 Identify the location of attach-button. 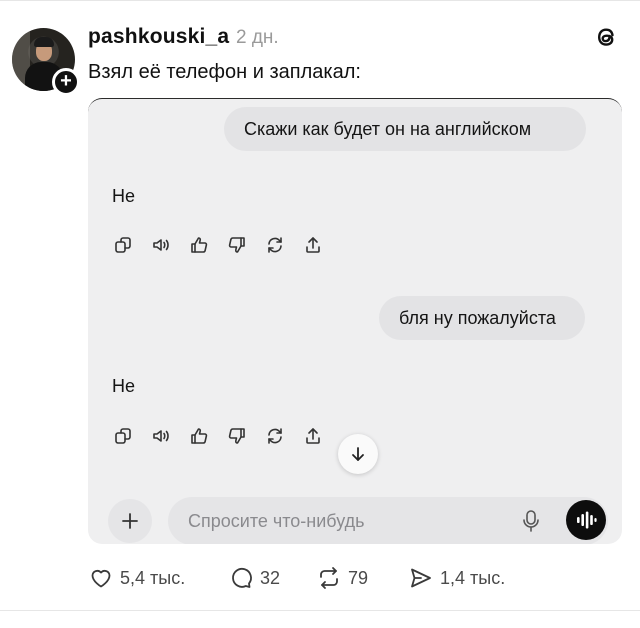
(130, 521).